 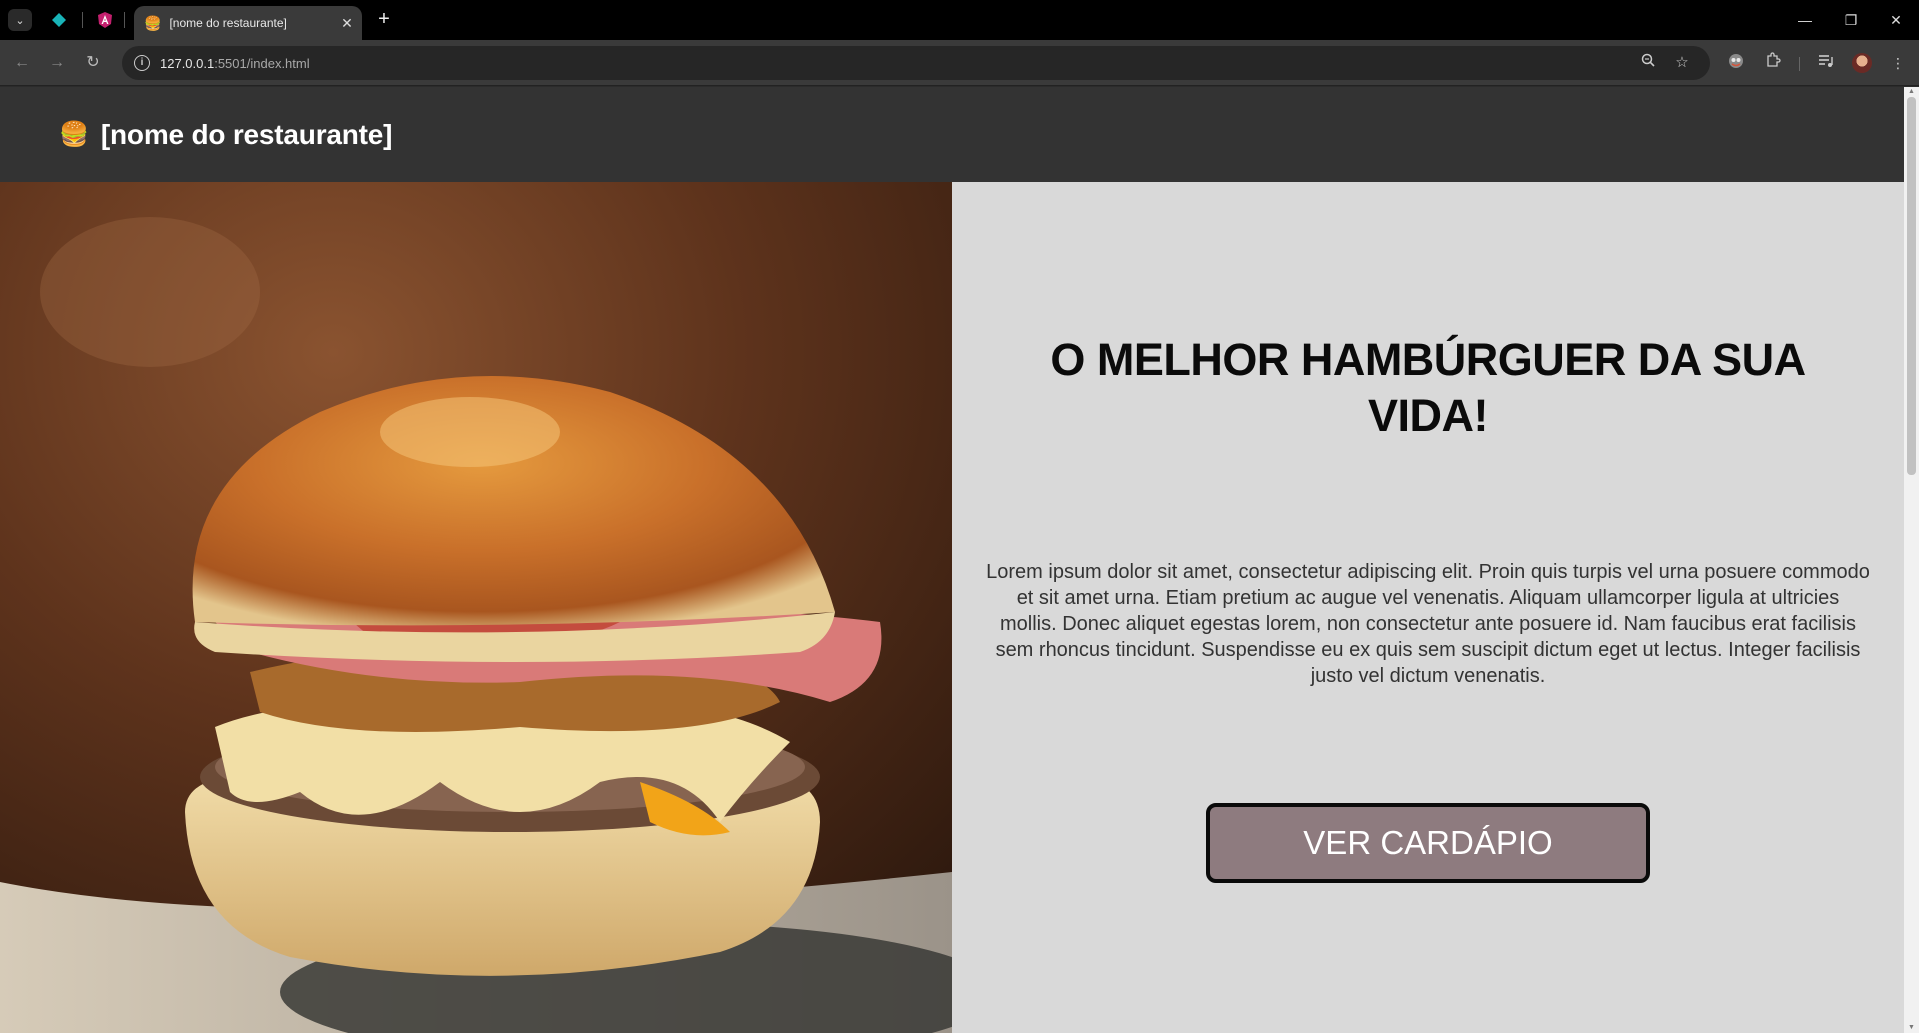 I want to click on hero-headline: O MELHOR HAMBÚRGUER DA SUA VIDA!, so click(x=1428, y=387).